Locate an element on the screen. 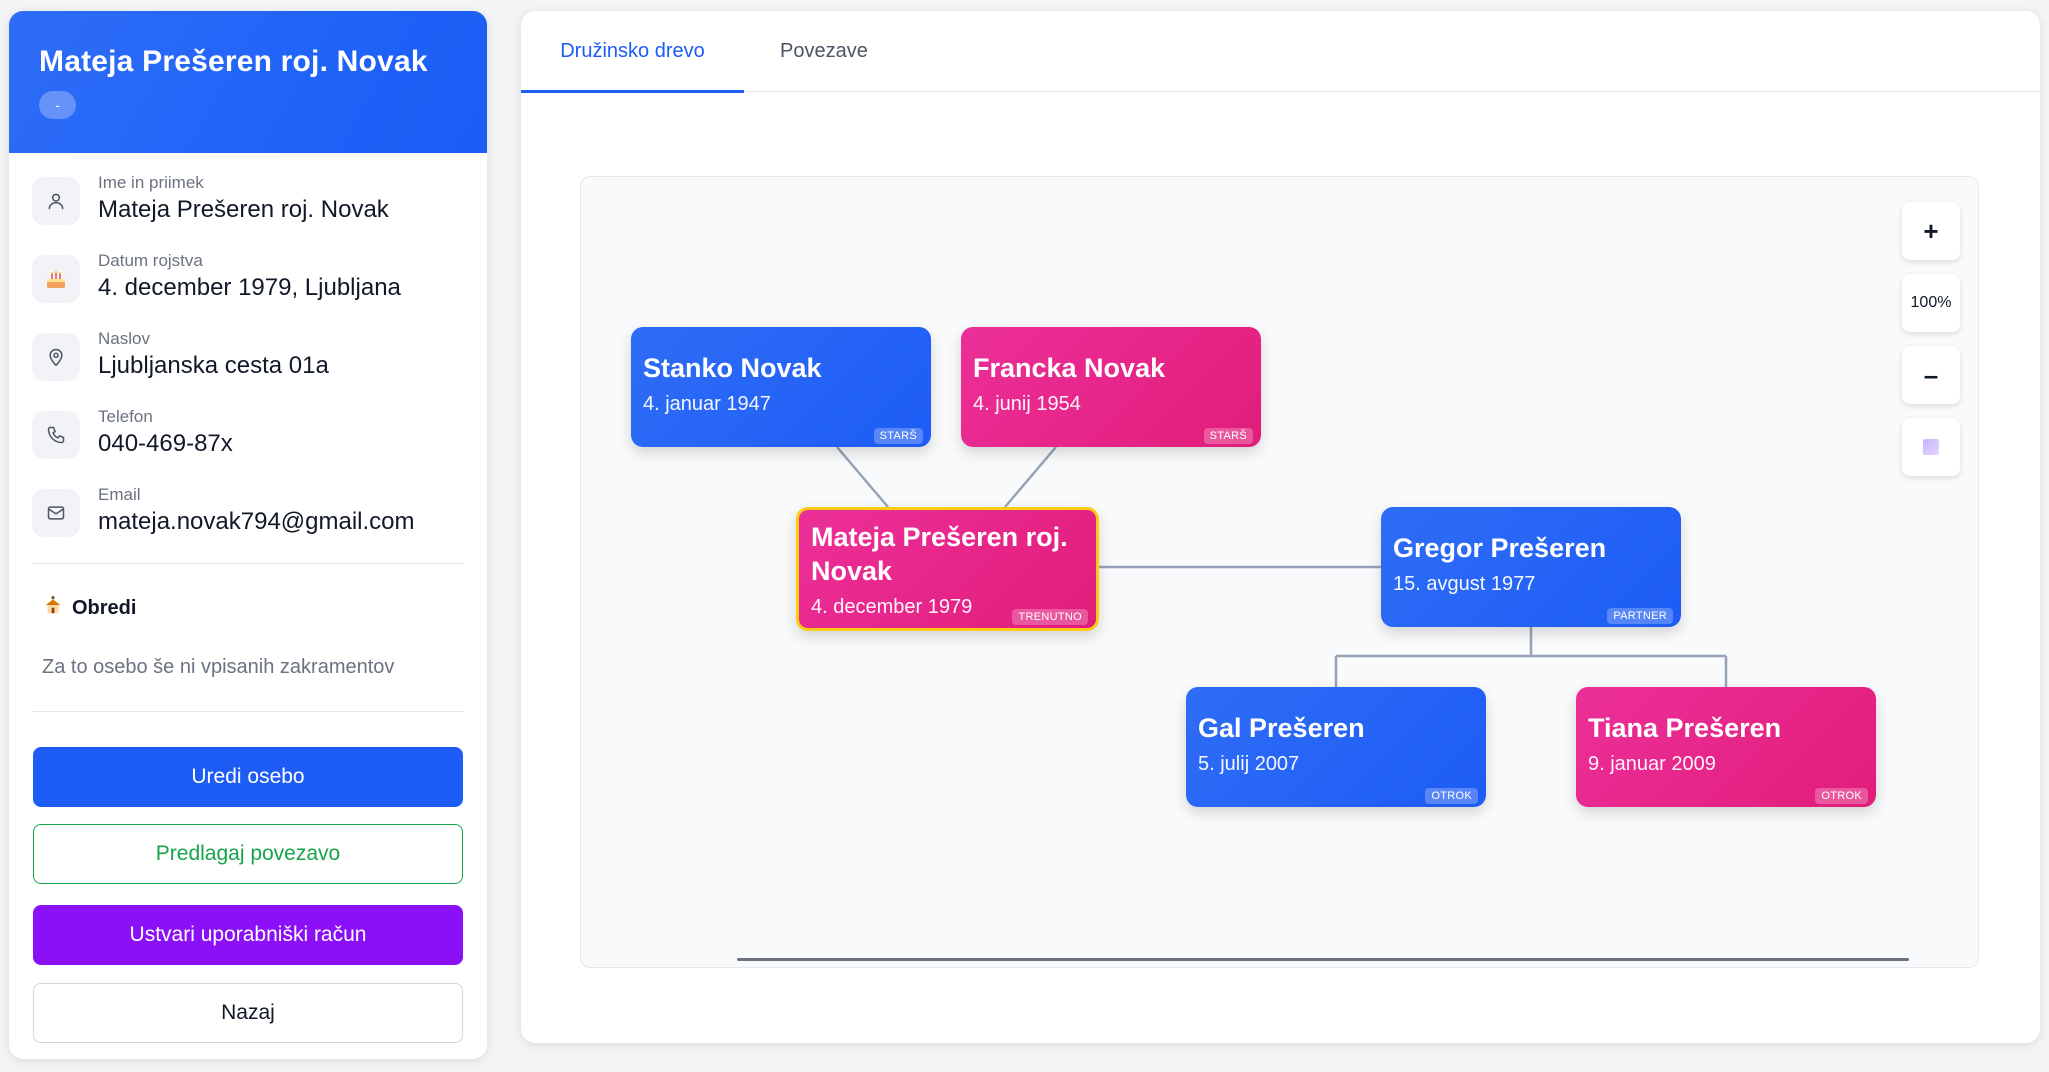 The width and height of the screenshot is (2049, 1072). node-role-badge: PARTNER is located at coordinates (1640, 616).